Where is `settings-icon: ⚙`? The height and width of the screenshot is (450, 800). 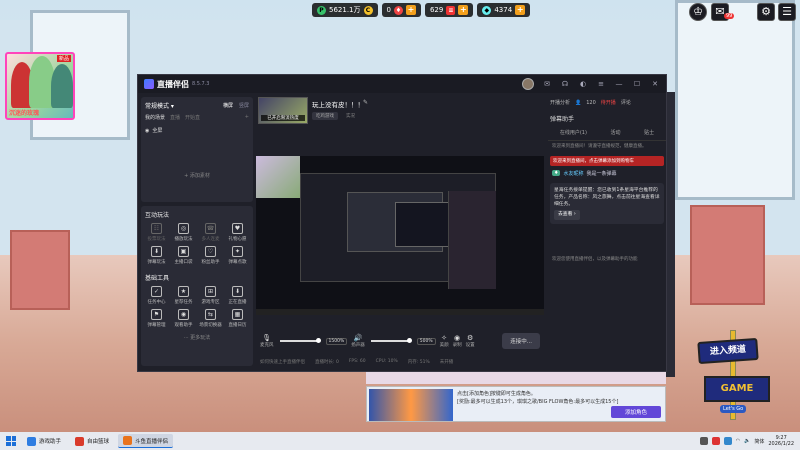
settings-icon: ⚙ is located at coordinates (766, 12).